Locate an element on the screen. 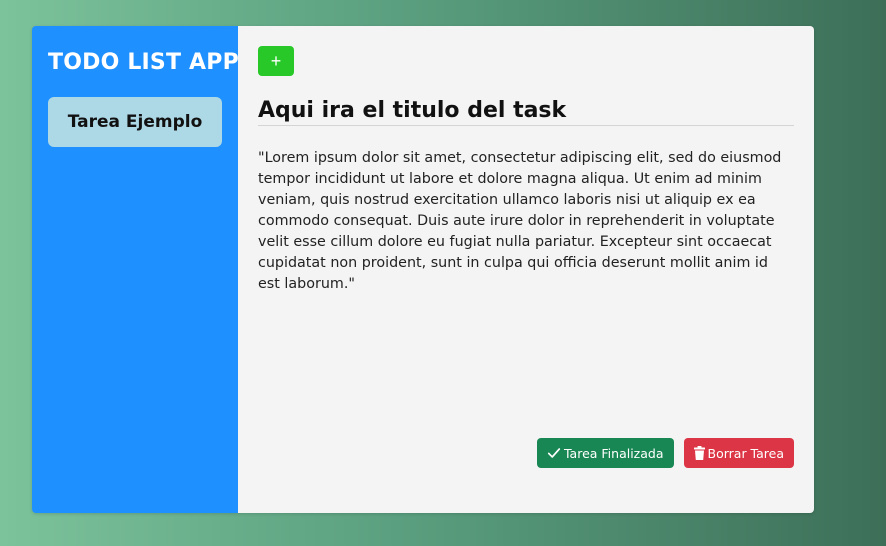 Image resolution: width=886 pixels, height=546 pixels. finish-task-label: Tarea Finalizada is located at coordinates (613, 453).